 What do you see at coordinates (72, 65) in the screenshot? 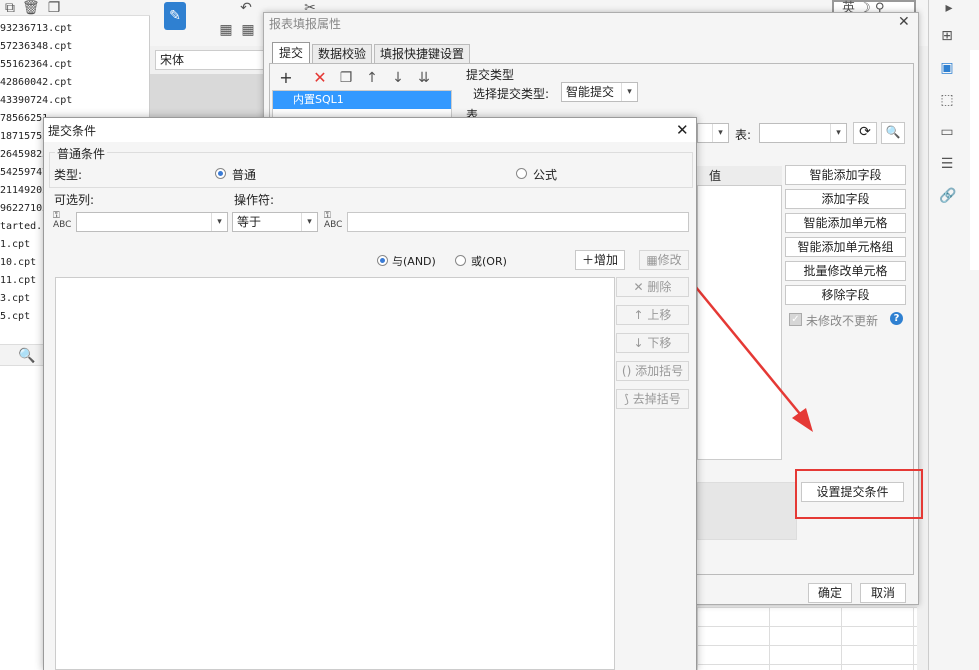
I see `file-list-item: 55162364.cpt` at bounding box center [72, 65].